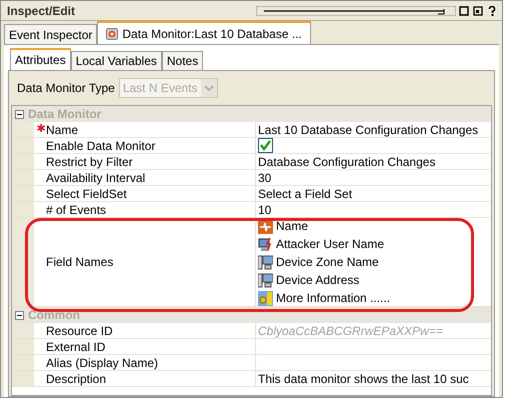 Image resolution: width=507 pixels, height=402 pixels. Describe the element at coordinates (492, 11) in the screenshot. I see `help-icon` at that location.